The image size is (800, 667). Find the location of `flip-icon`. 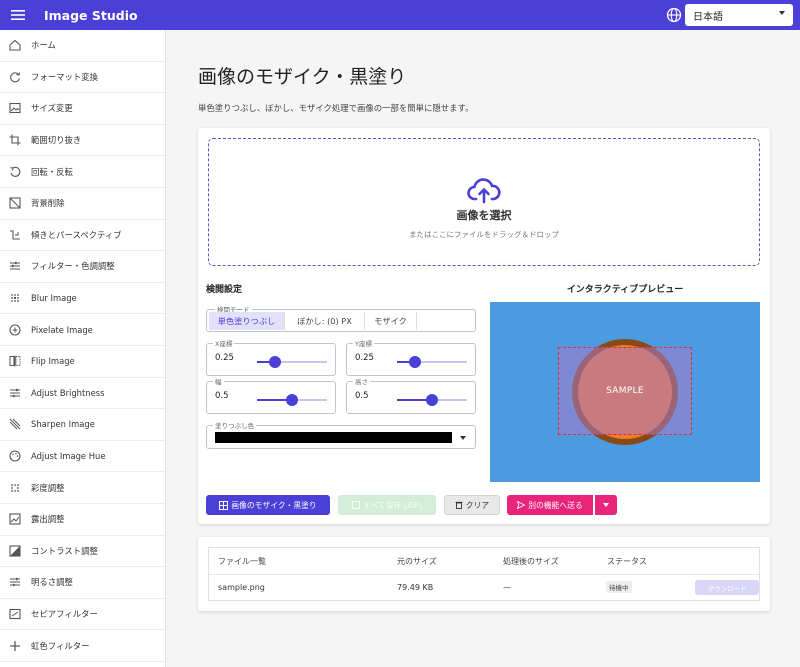

flip-icon is located at coordinates (15, 361).